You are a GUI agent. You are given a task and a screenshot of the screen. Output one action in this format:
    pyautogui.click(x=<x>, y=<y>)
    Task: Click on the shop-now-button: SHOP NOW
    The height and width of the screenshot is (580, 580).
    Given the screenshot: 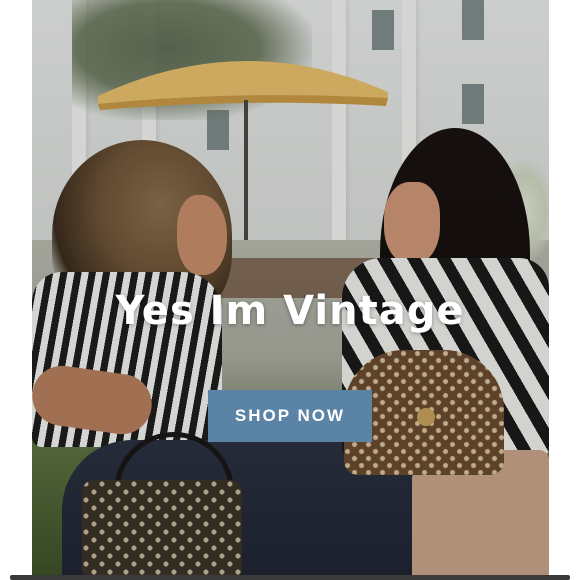 What is the action you would take?
    pyautogui.click(x=290, y=416)
    